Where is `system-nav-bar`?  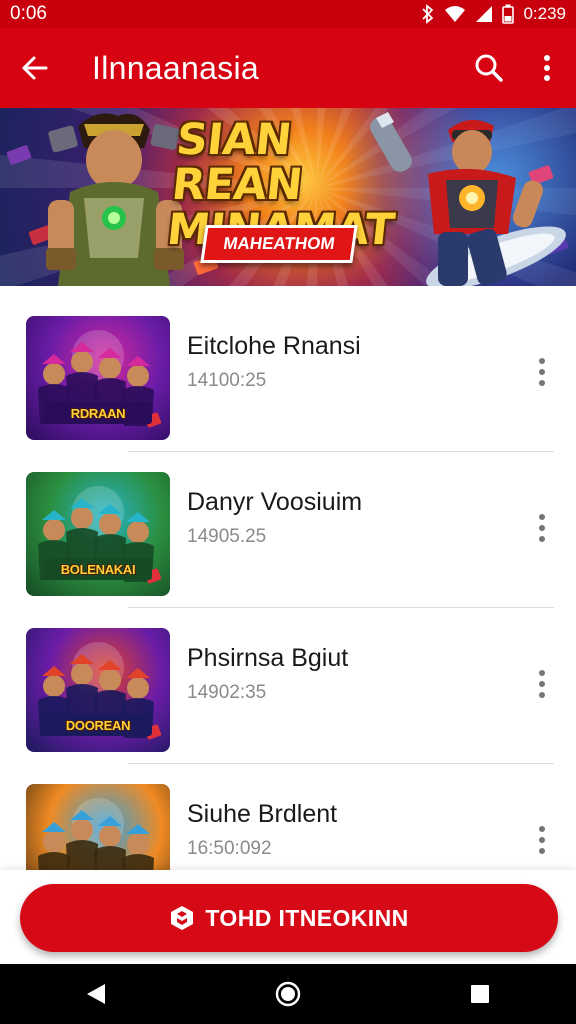 system-nav-bar is located at coordinates (288, 994).